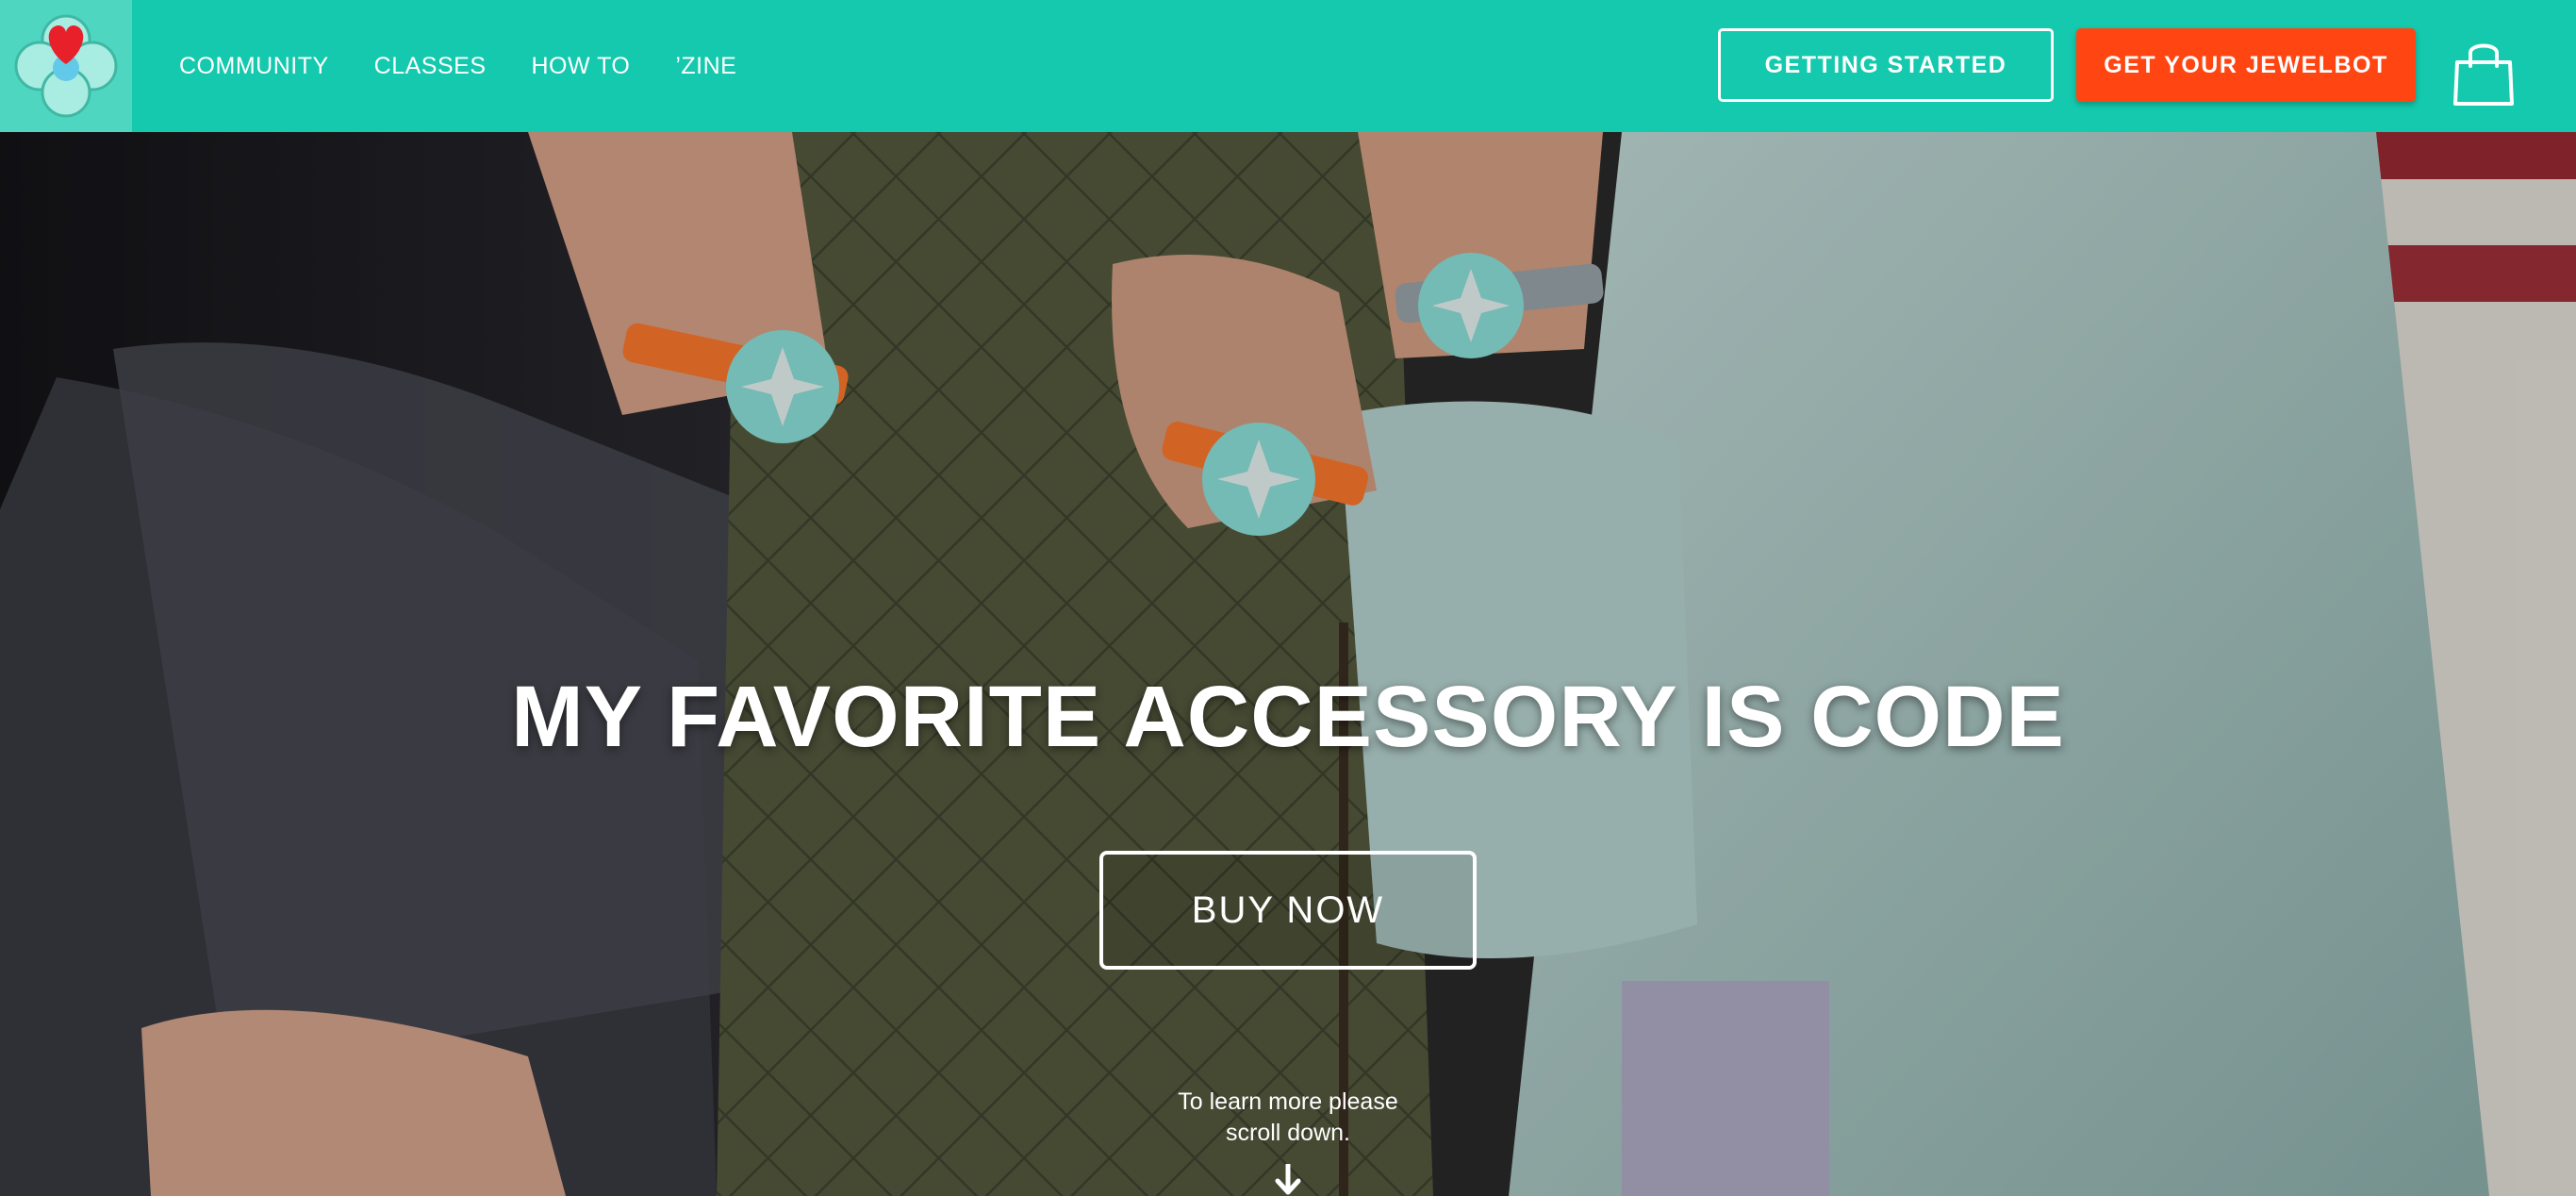 Image resolution: width=2576 pixels, height=1196 pixels. I want to click on hero-headline: MY FAVORITE ACCESSORY IS CODE, so click(1288, 717).